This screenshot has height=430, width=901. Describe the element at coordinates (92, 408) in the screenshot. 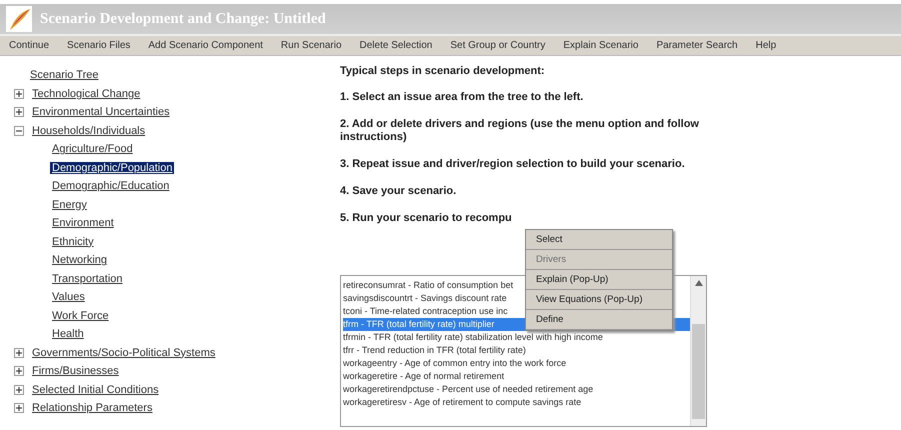

I see `tree-item: Relationship Parameters` at that location.